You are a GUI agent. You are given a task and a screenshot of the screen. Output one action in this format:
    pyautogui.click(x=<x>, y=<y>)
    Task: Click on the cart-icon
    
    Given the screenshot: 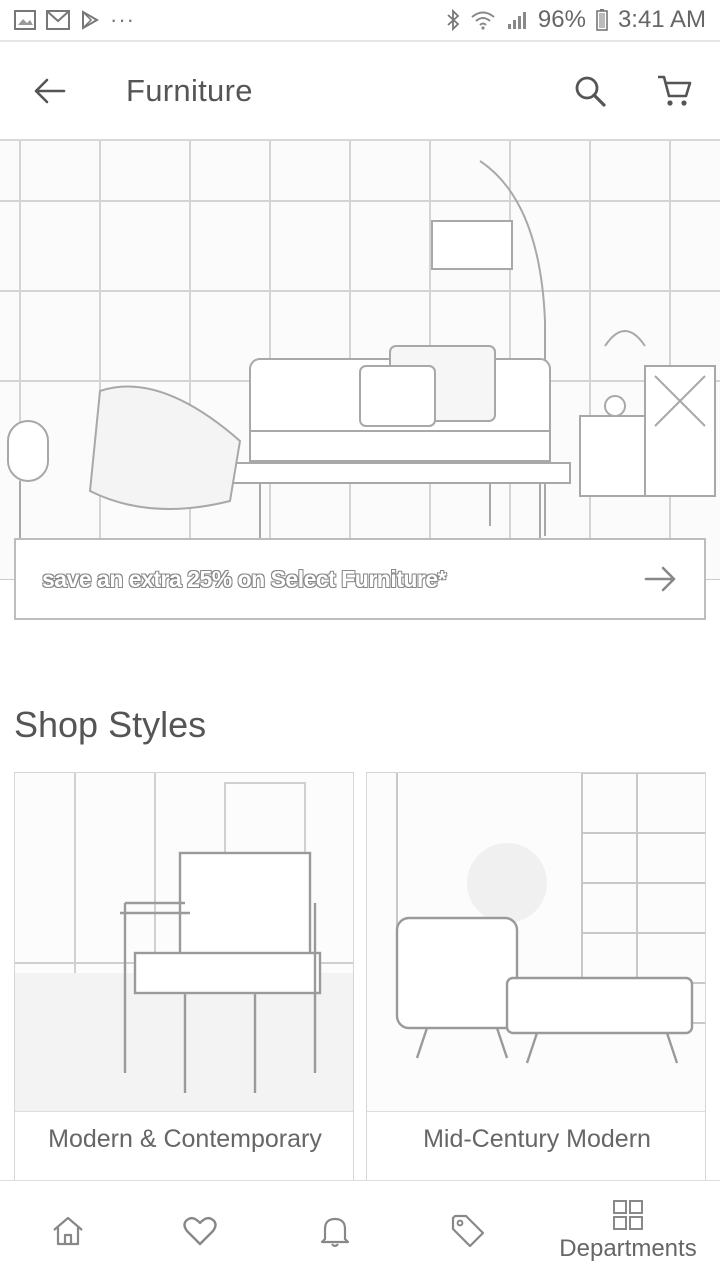 What is the action you would take?
    pyautogui.click(x=674, y=91)
    